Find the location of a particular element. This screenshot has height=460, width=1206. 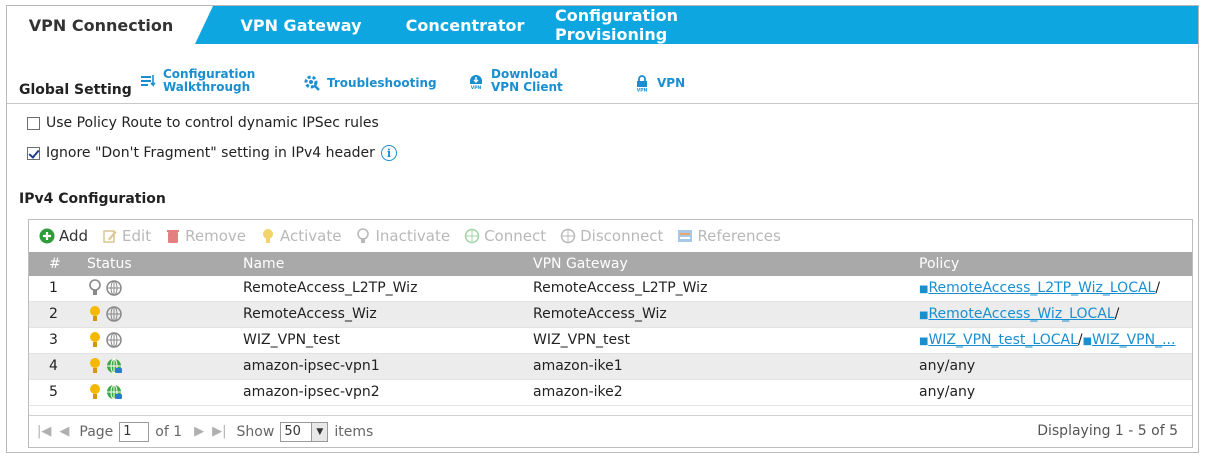

troubleshooting-label: Troubleshooting is located at coordinates (382, 83).